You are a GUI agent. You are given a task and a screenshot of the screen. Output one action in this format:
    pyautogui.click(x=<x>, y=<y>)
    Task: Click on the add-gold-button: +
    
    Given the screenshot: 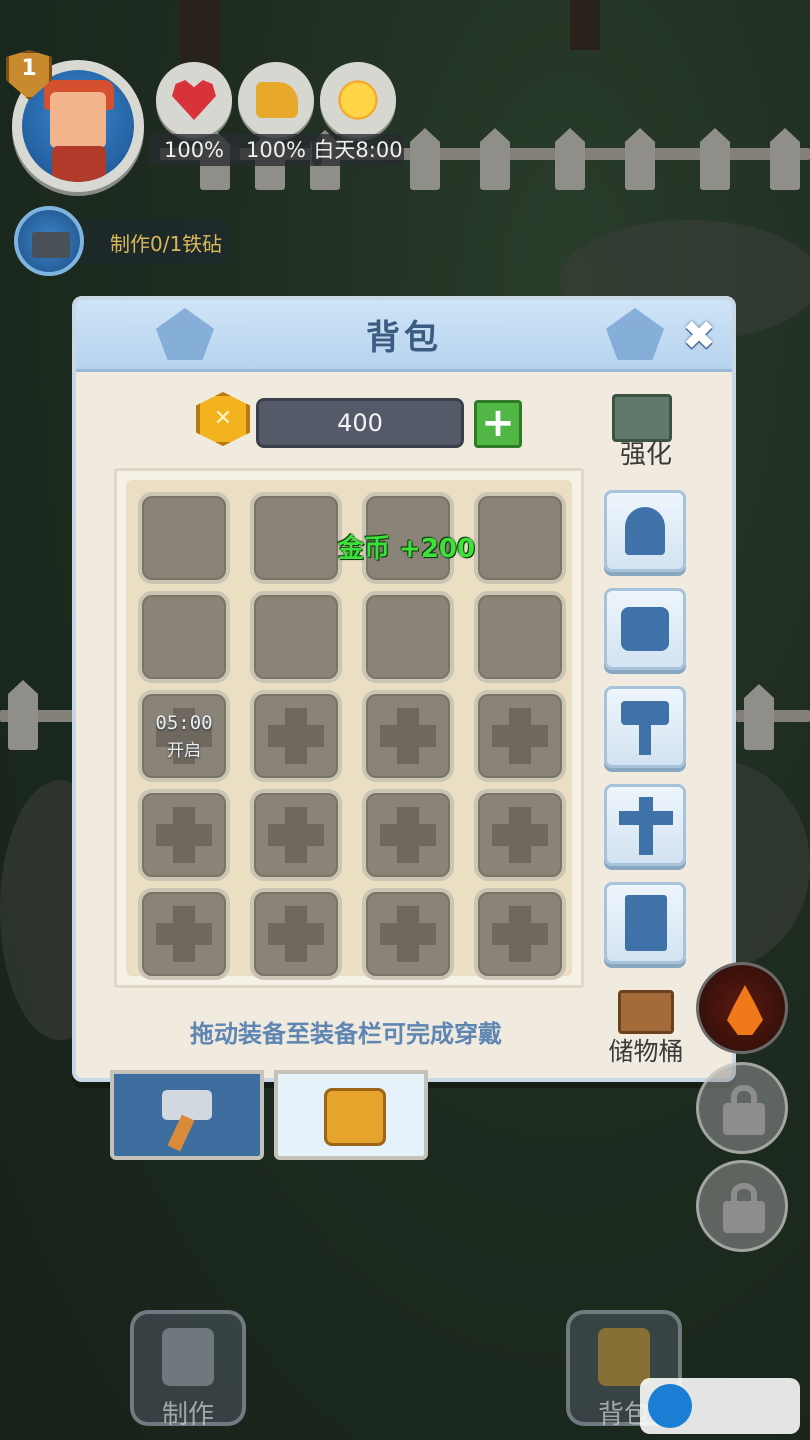 What is the action you would take?
    pyautogui.click(x=498, y=424)
    